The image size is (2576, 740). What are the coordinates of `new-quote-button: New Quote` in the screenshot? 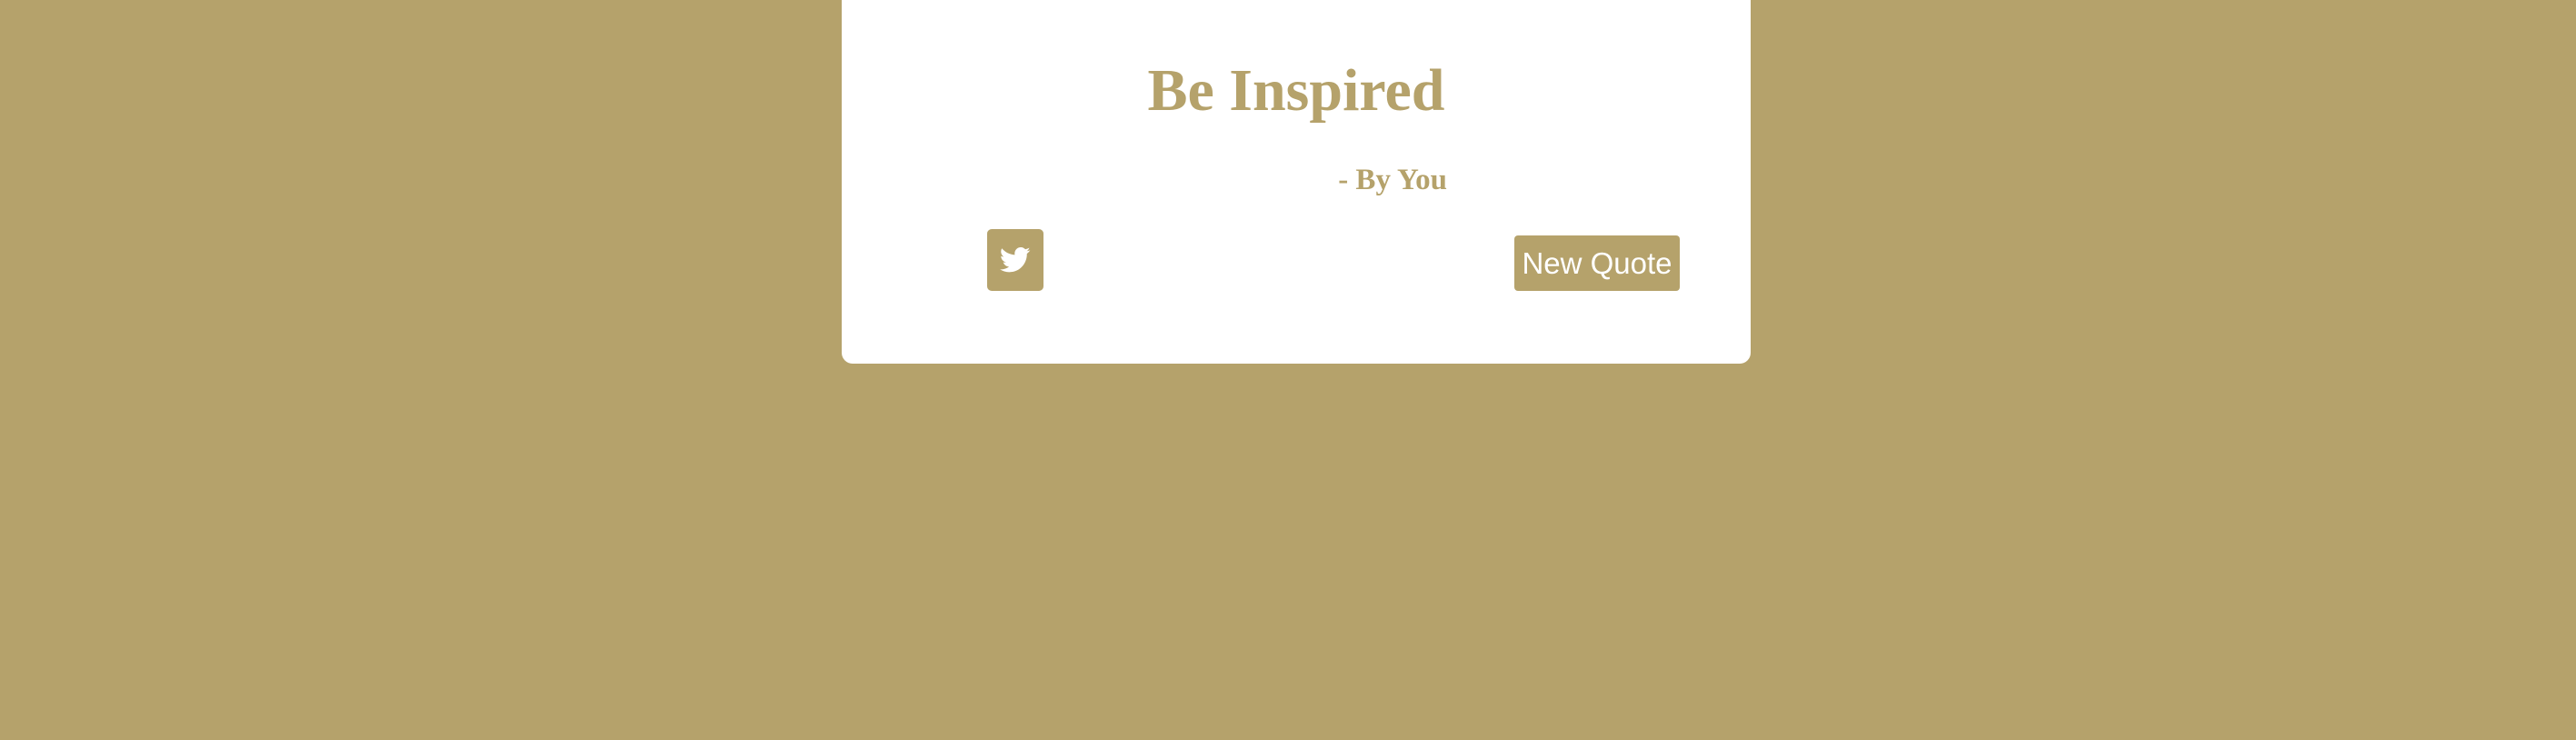 It's located at (1597, 263).